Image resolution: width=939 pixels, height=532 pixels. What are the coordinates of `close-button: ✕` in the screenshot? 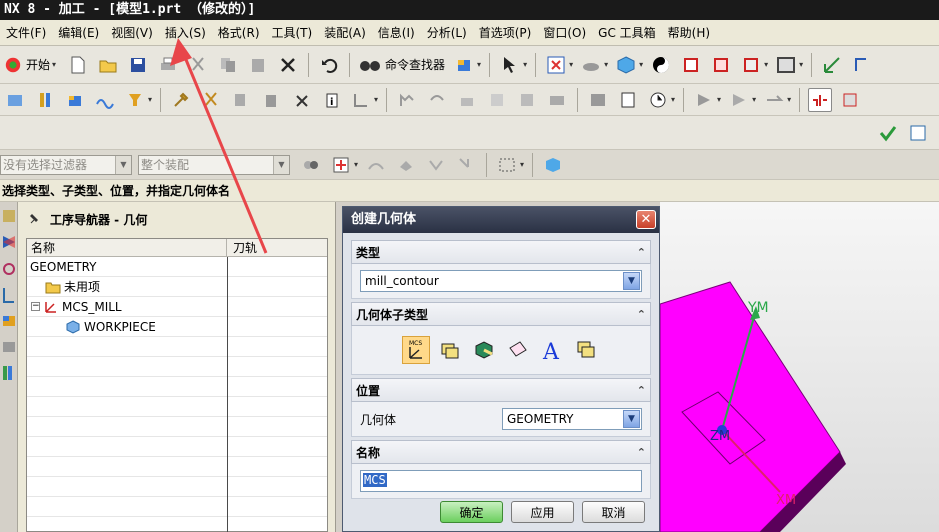 It's located at (646, 219).